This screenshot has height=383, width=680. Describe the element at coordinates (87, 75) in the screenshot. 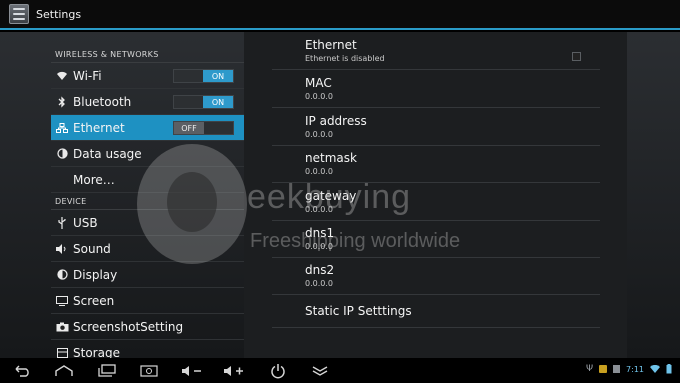

I see `item-label: Wi-Fi` at that location.